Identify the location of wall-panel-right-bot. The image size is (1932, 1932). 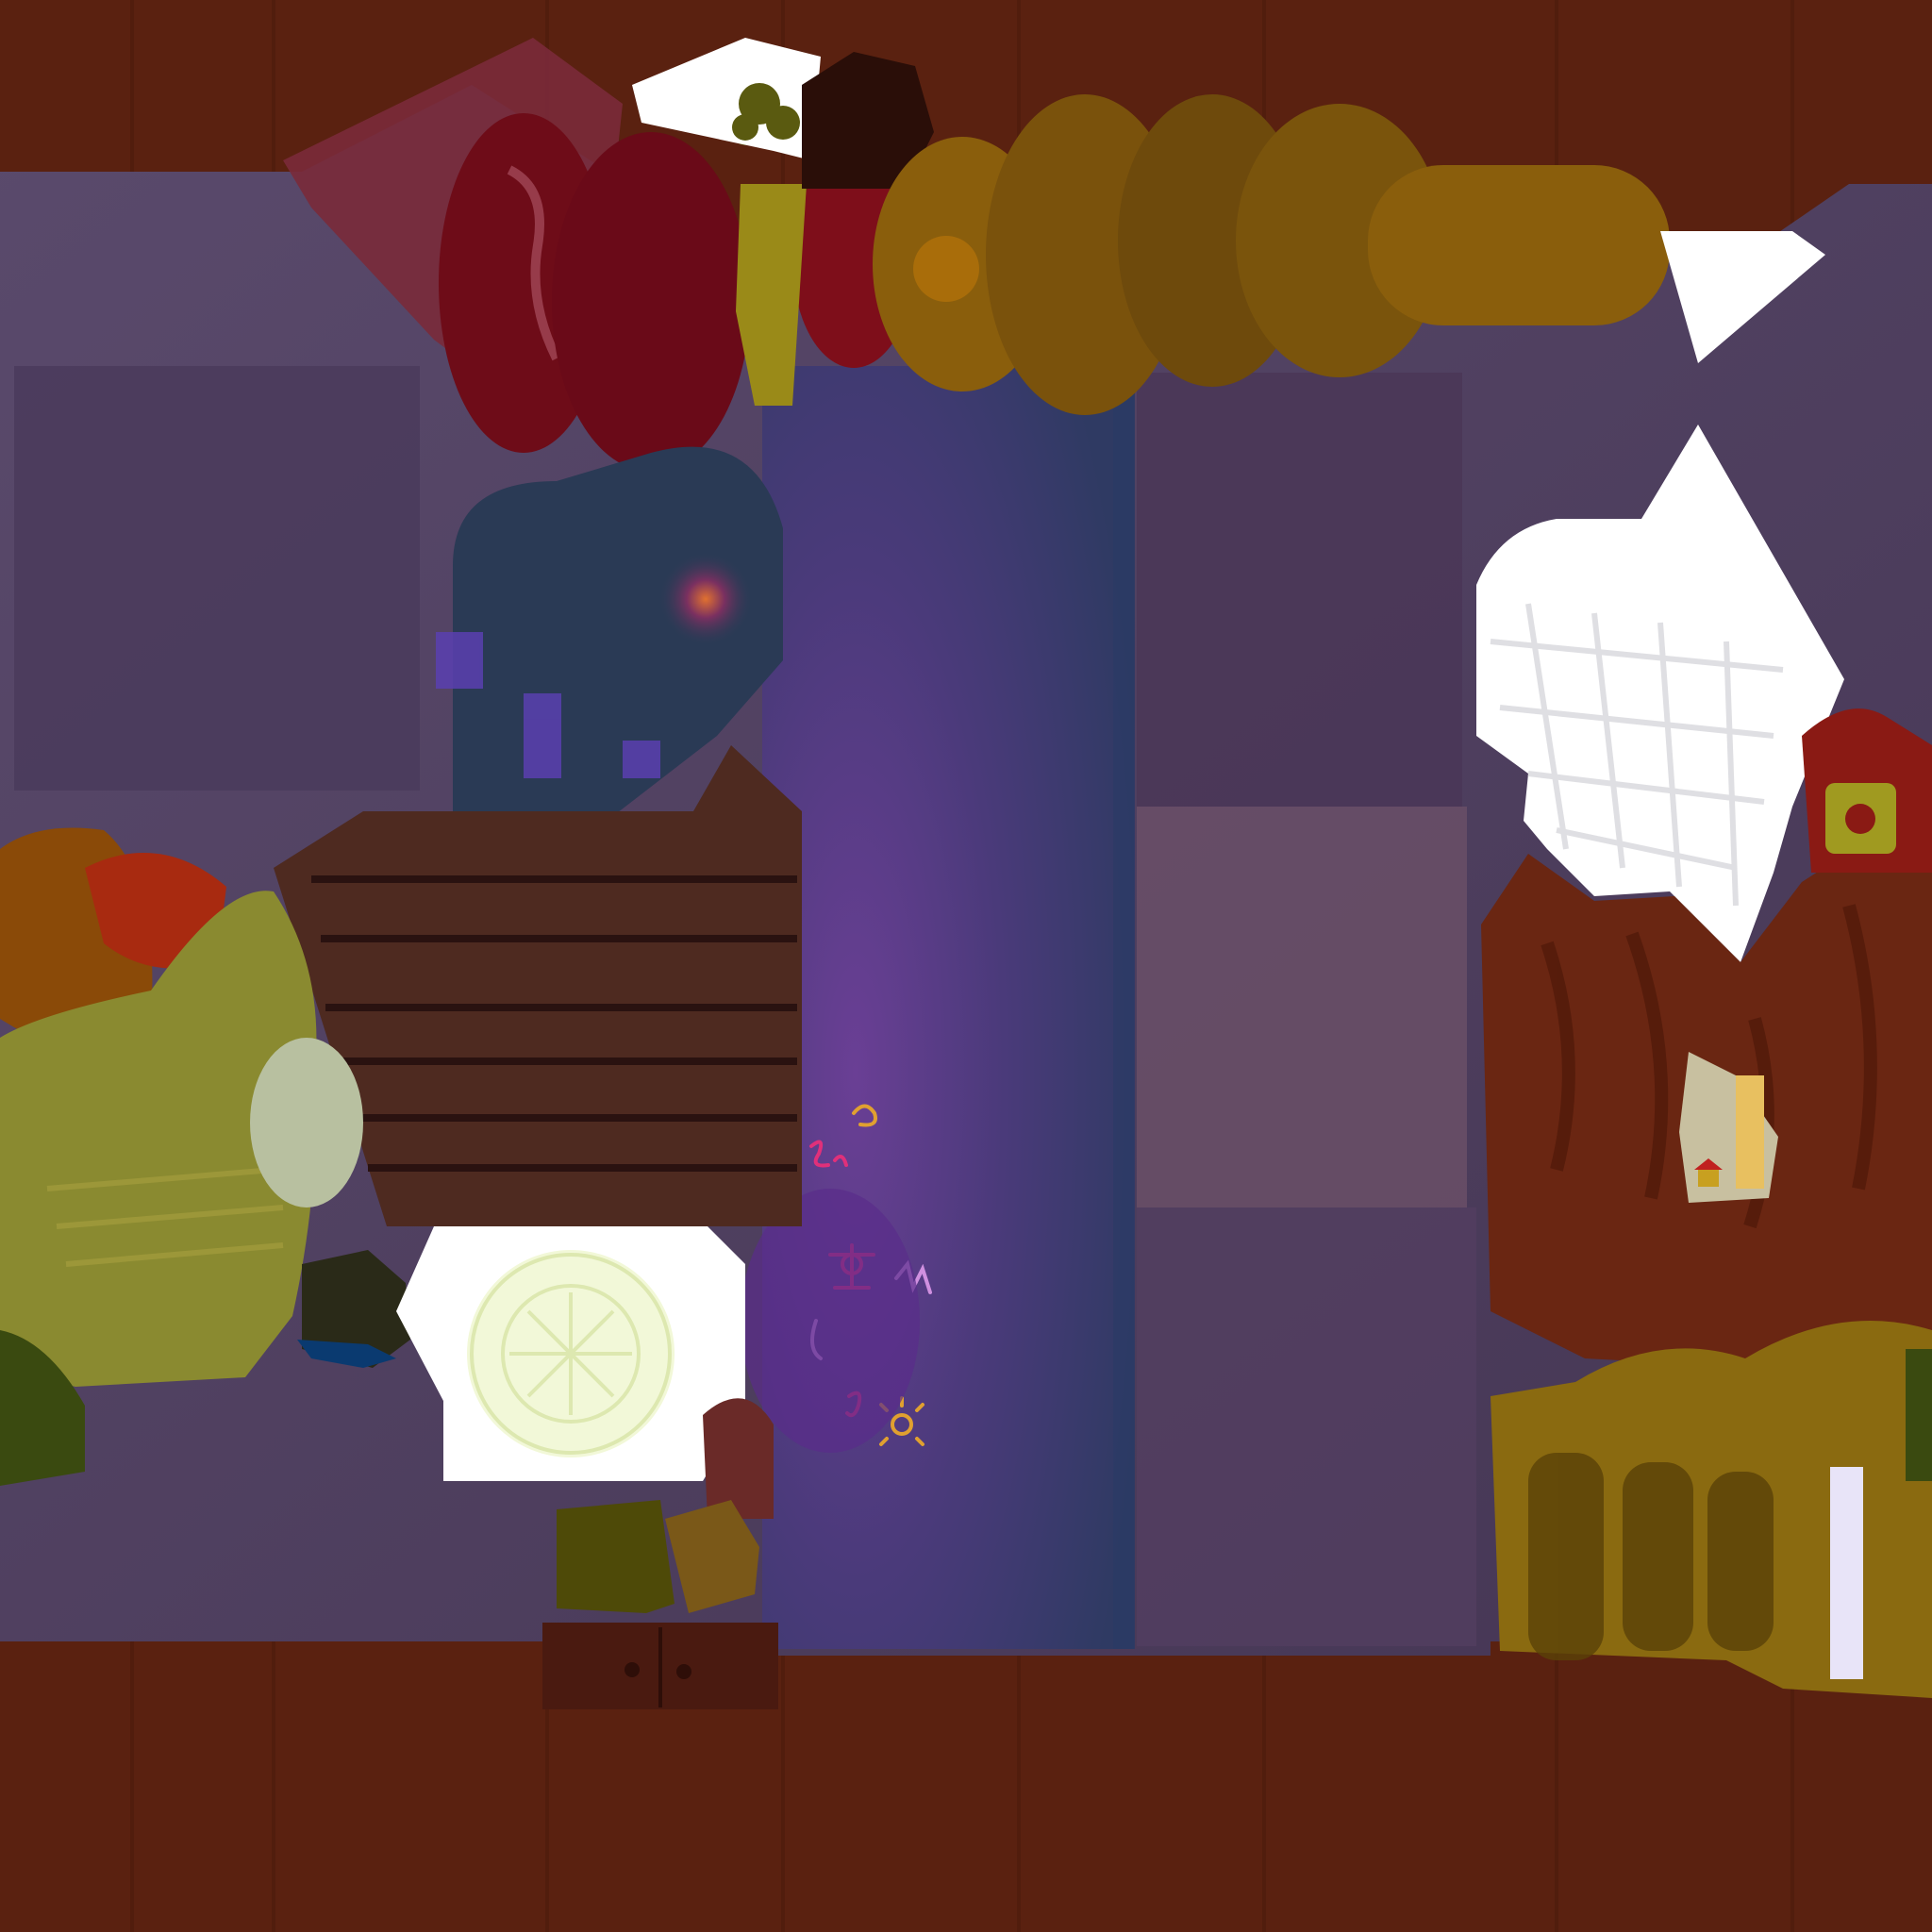
(1307, 1427).